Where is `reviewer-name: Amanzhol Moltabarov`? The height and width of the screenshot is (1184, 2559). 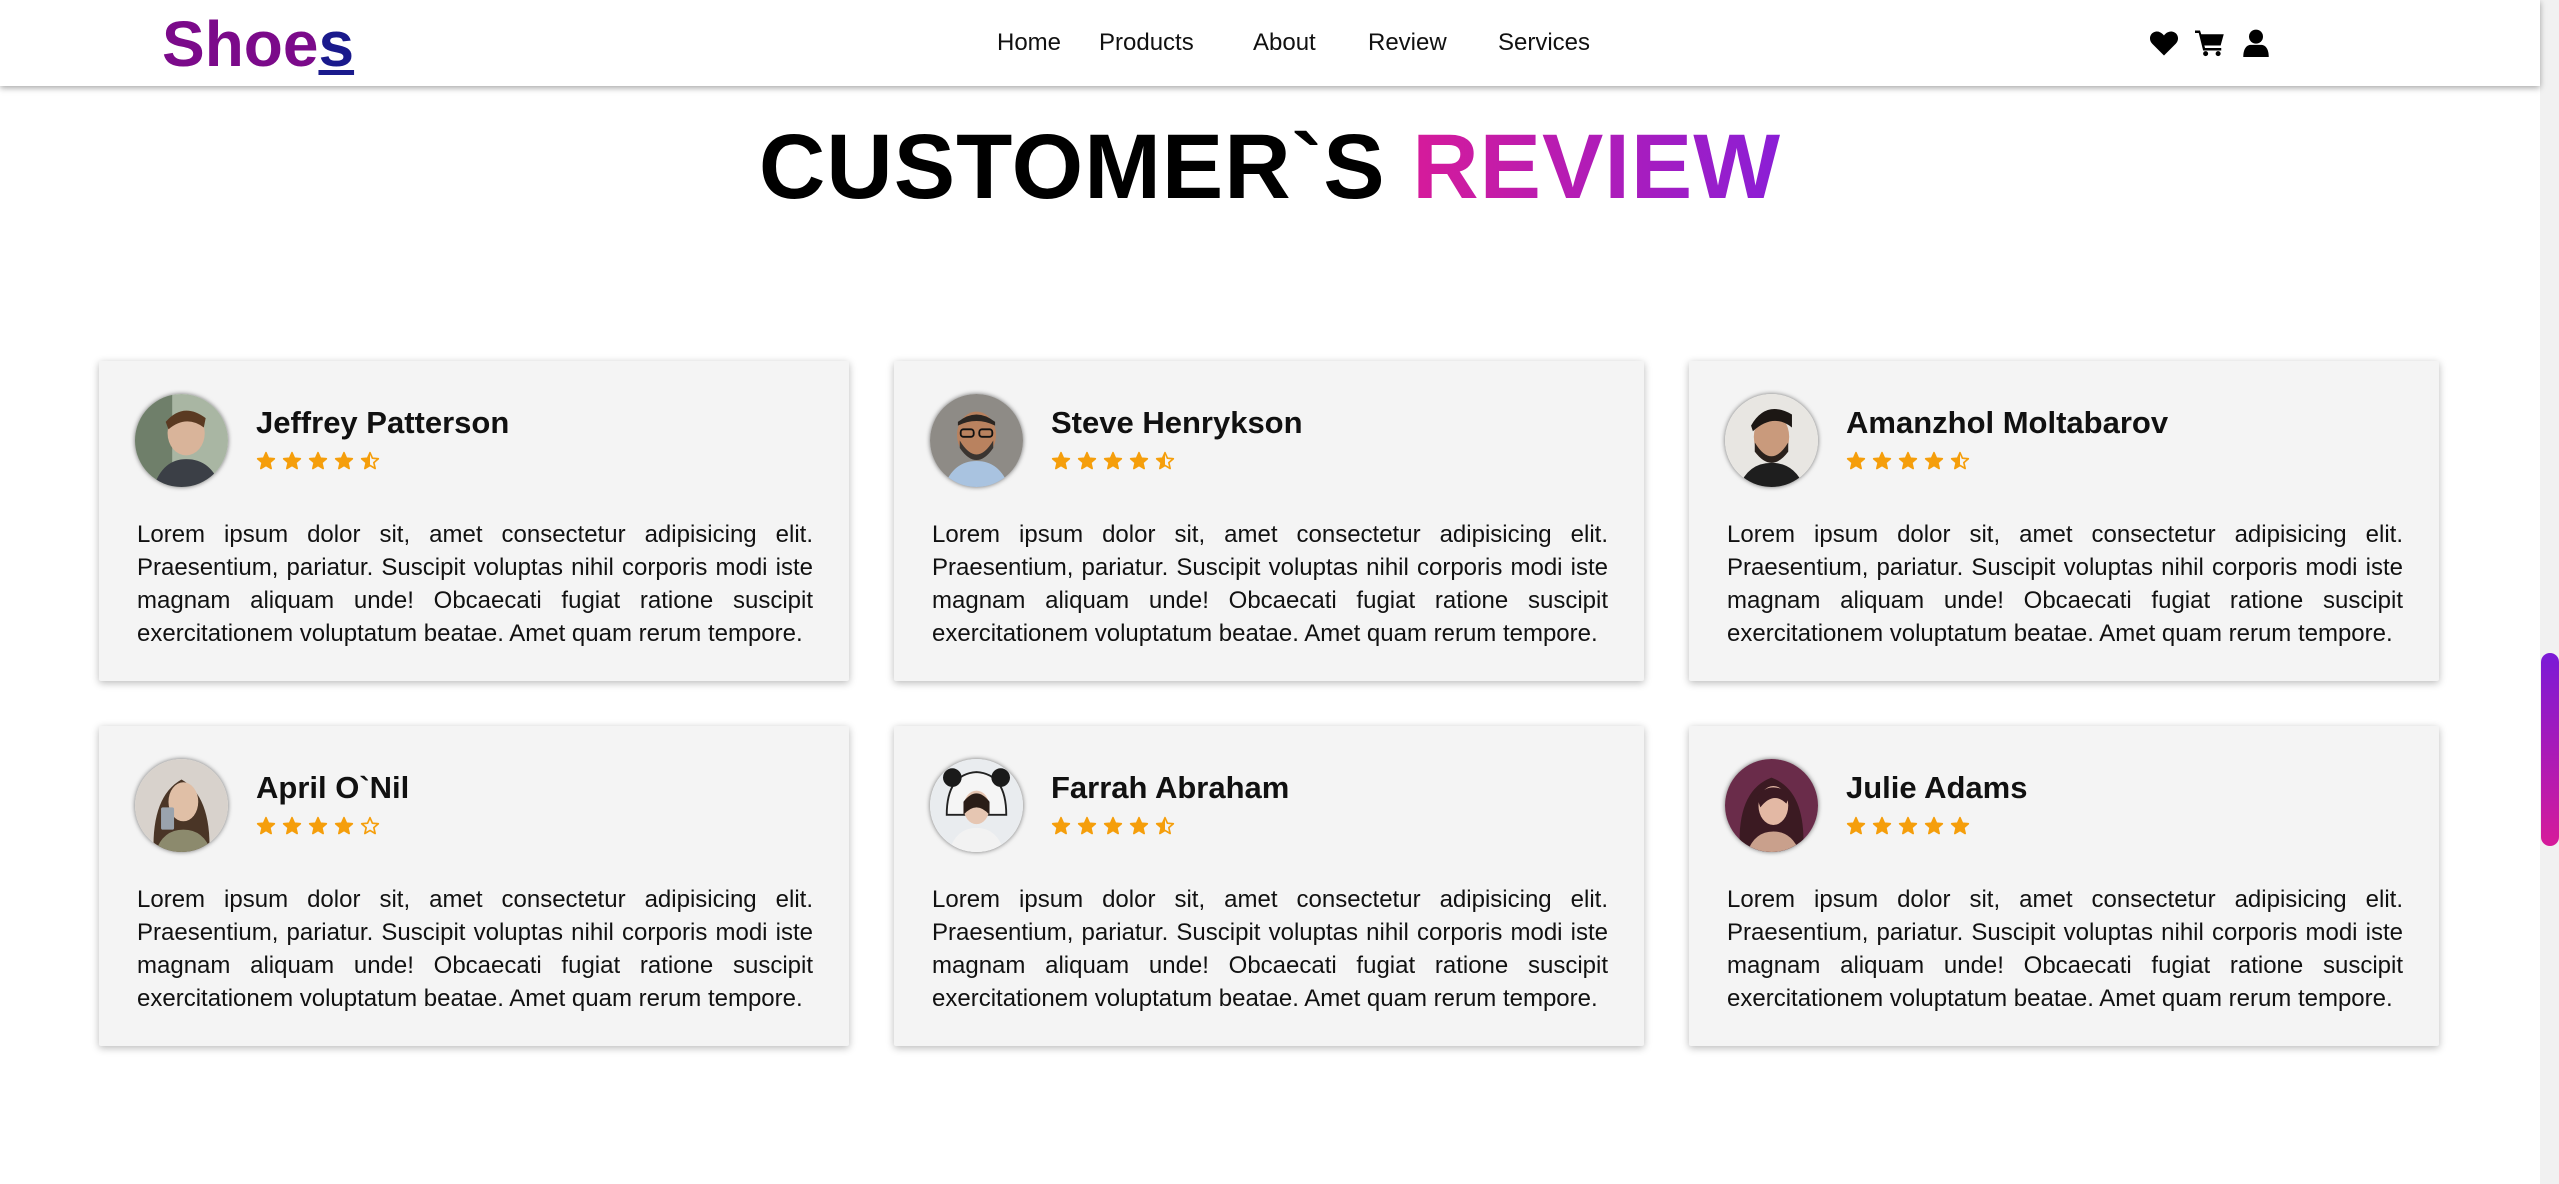
reviewer-name: Amanzhol Moltabarov is located at coordinates (2007, 422).